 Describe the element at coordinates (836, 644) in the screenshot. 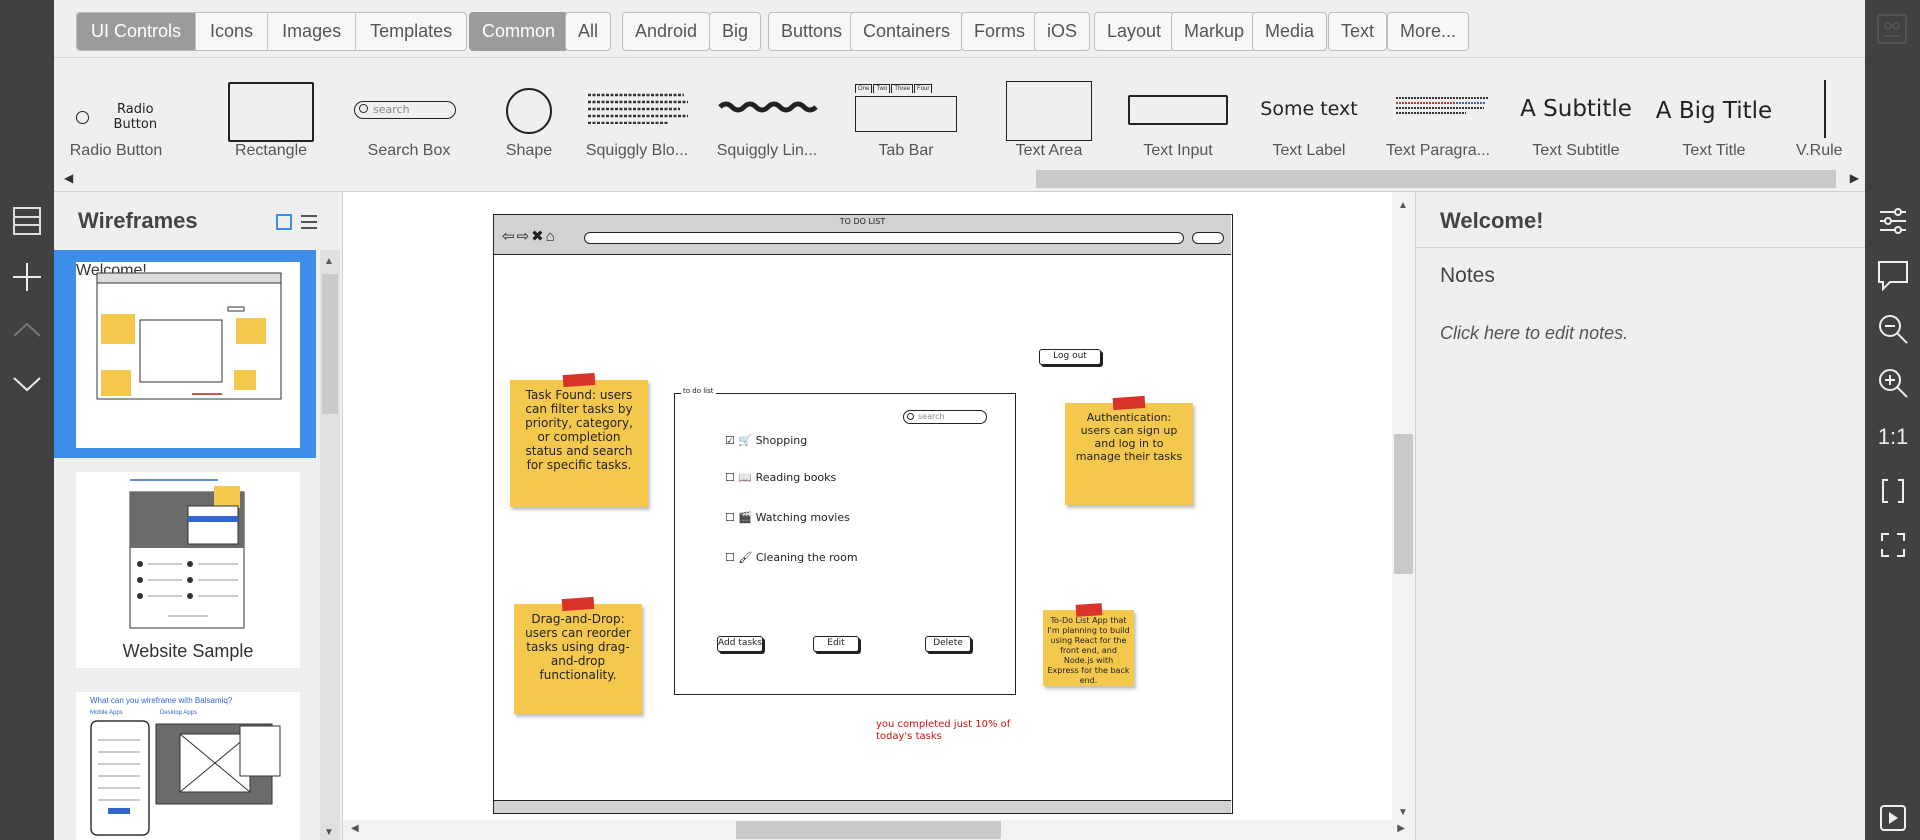

I see `edit-button: Edit` at that location.